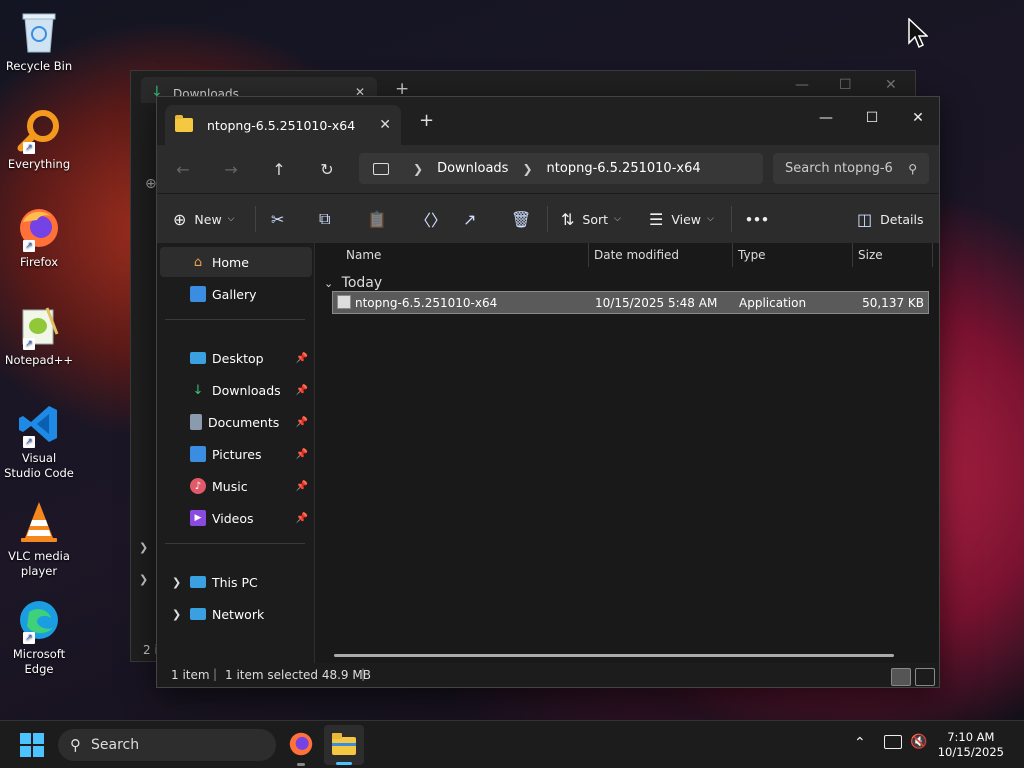 This screenshot has width=1024, height=768. I want to click on new-icon: ⊕, so click(151, 184).